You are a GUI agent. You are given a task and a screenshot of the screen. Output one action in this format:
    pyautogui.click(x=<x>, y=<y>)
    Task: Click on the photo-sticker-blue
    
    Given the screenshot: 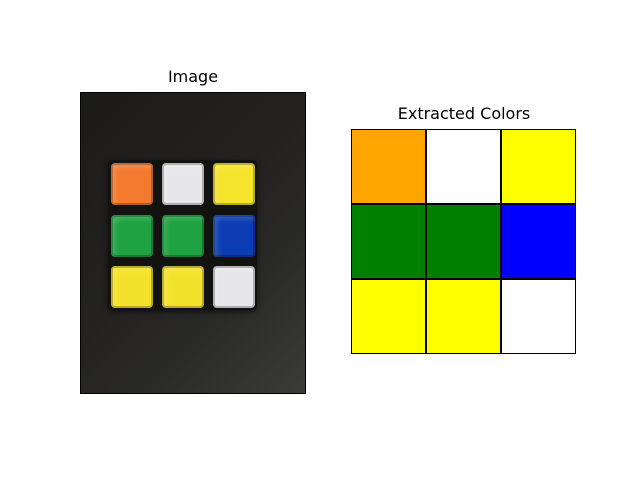 What is the action you would take?
    pyautogui.click(x=234, y=236)
    